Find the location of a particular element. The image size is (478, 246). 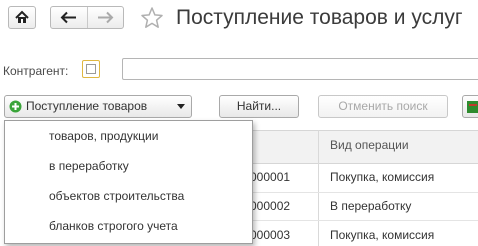

menu-item-processing: в переработку is located at coordinates (89, 166).